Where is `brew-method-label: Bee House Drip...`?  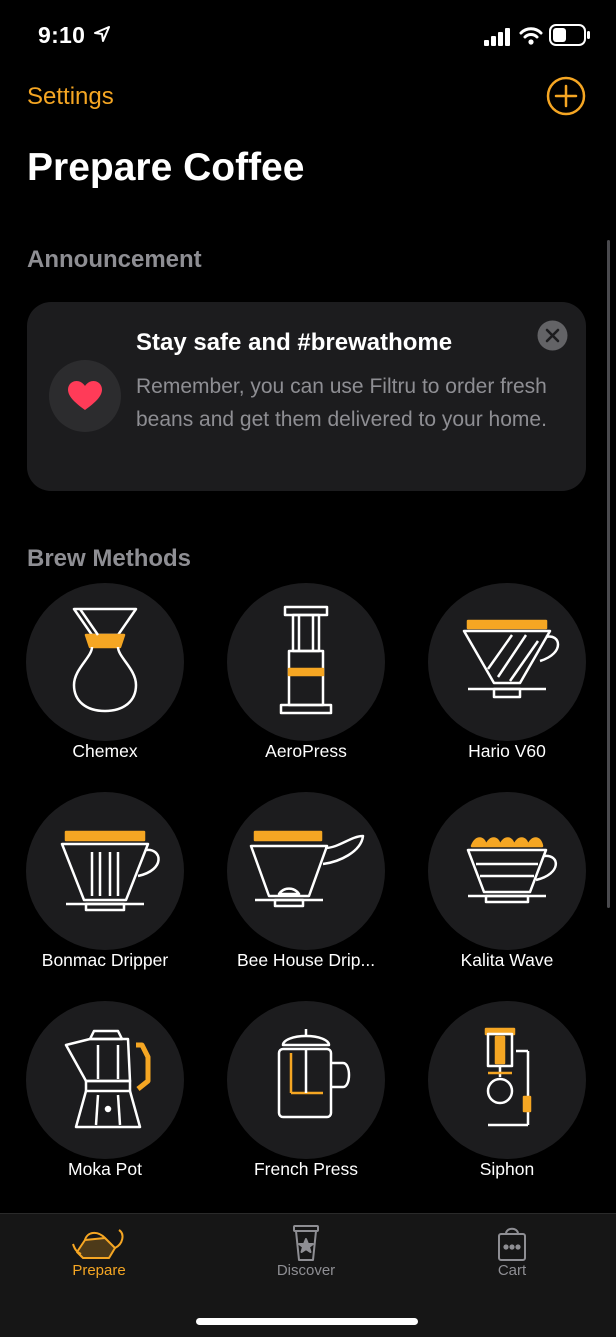 brew-method-label: Bee House Drip... is located at coordinates (306, 960).